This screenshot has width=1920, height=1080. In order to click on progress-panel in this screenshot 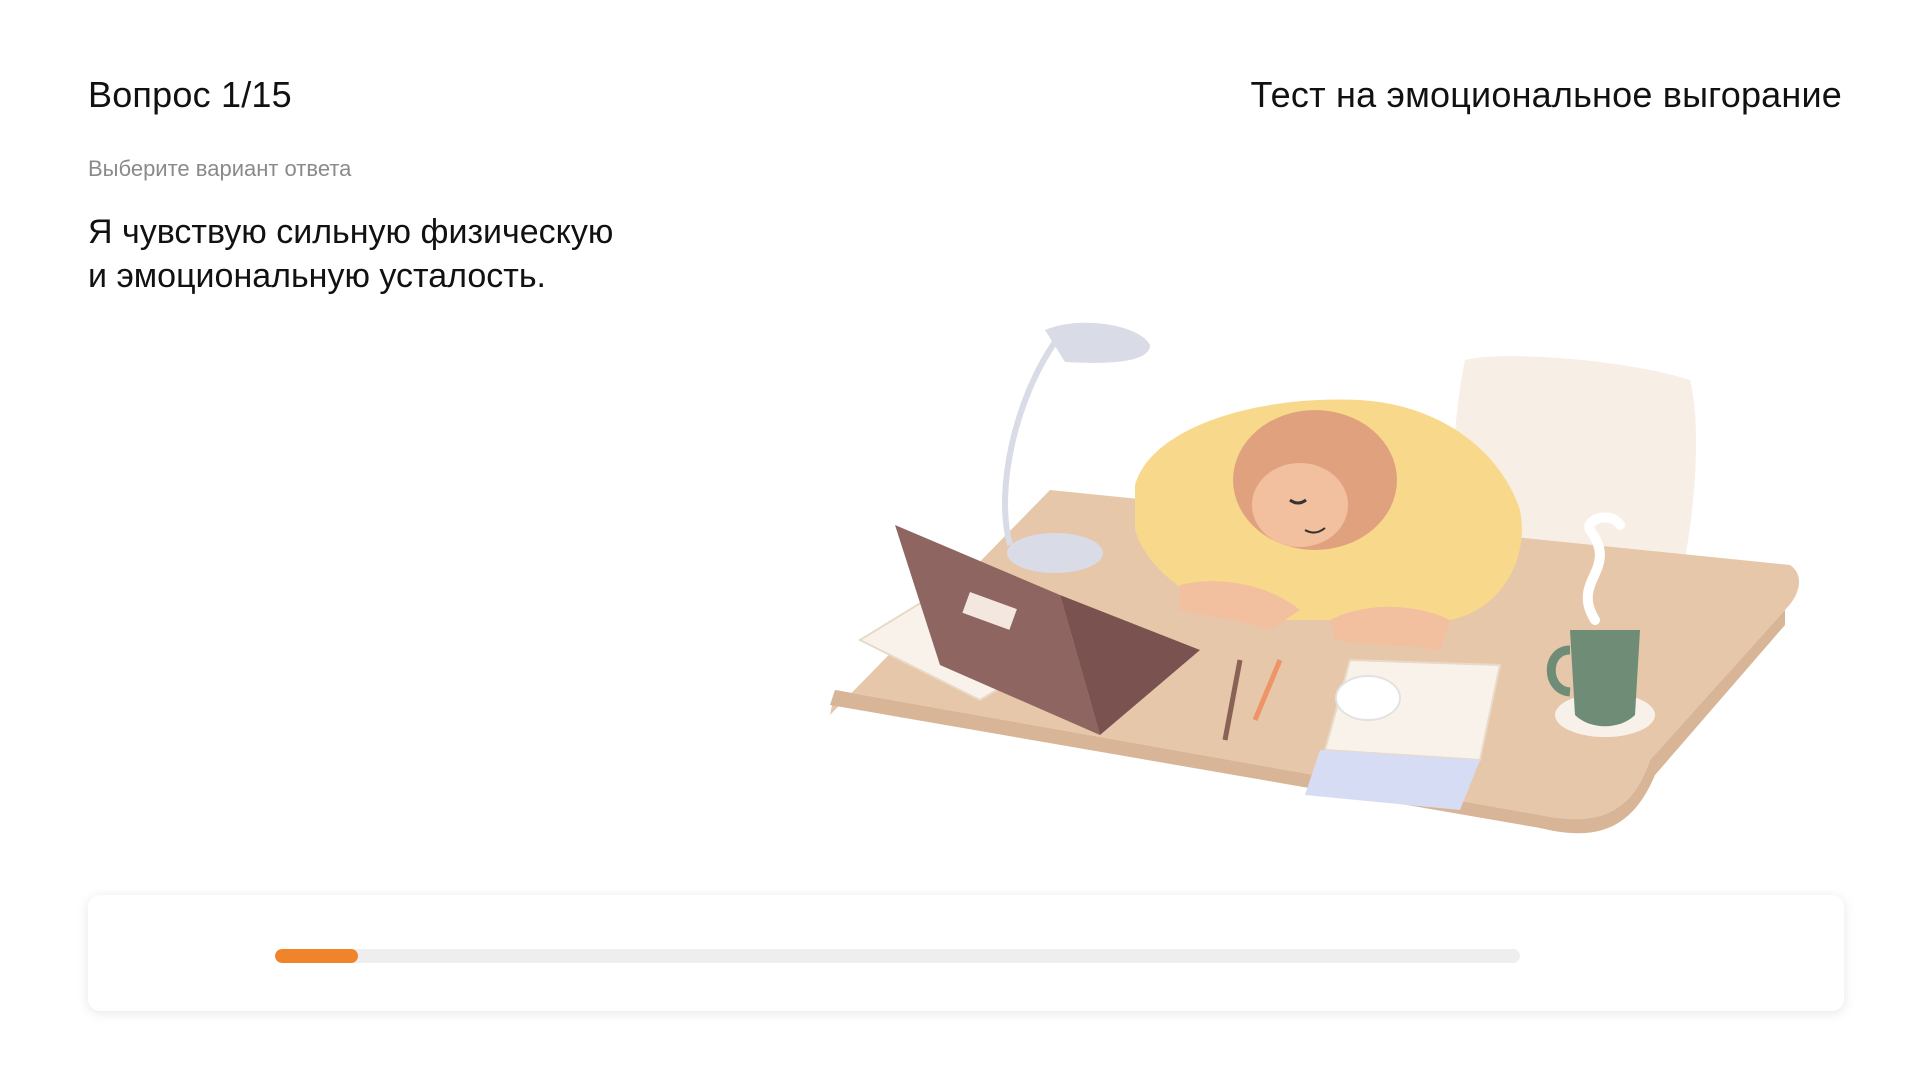, I will do `click(966, 953)`.